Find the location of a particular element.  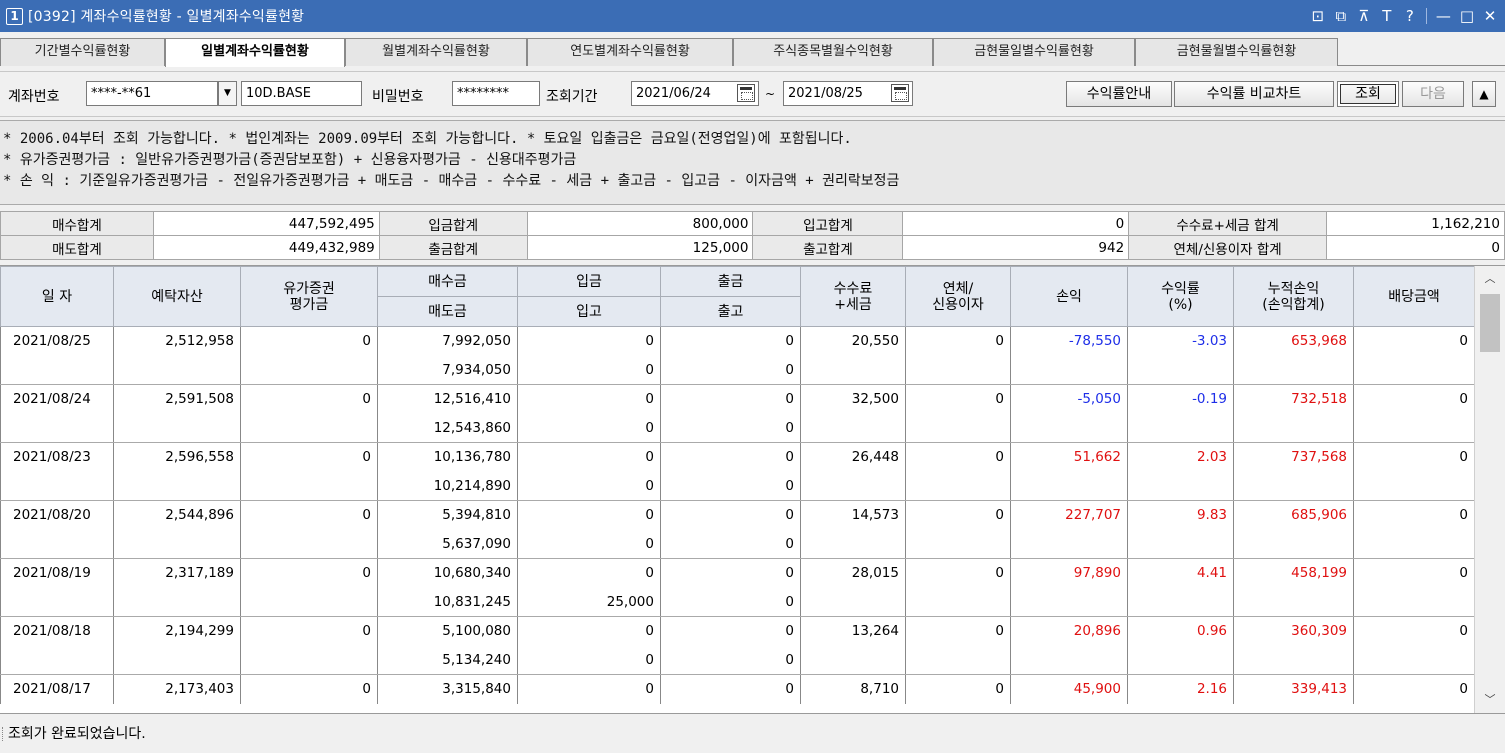

tab-monthly-account-return: 월별계좌수익률현황 is located at coordinates (436, 52).